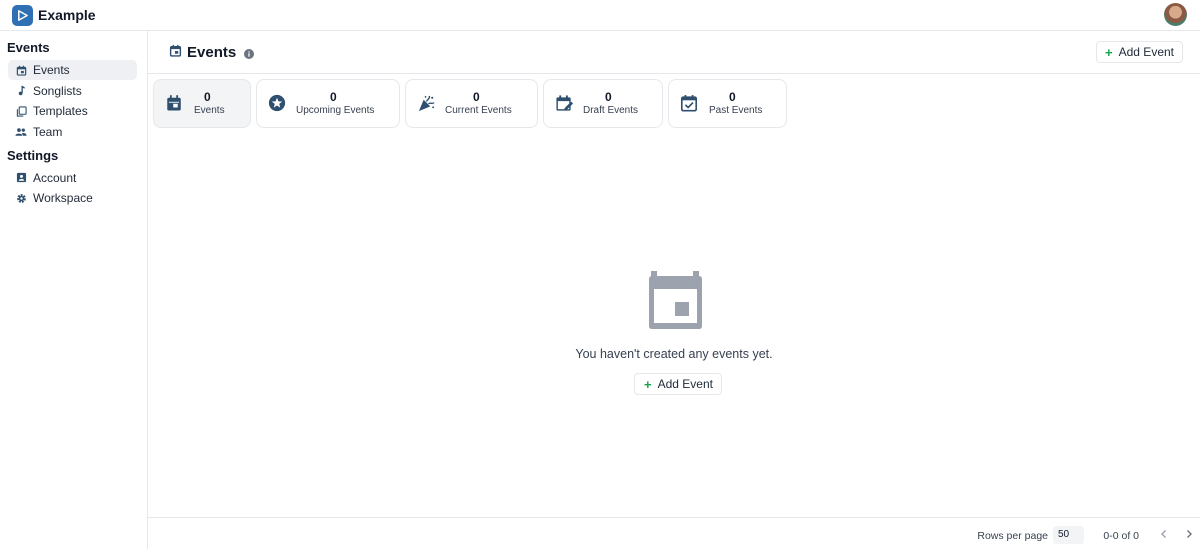  What do you see at coordinates (1175, 14) in the screenshot?
I see `user-avatar` at bounding box center [1175, 14].